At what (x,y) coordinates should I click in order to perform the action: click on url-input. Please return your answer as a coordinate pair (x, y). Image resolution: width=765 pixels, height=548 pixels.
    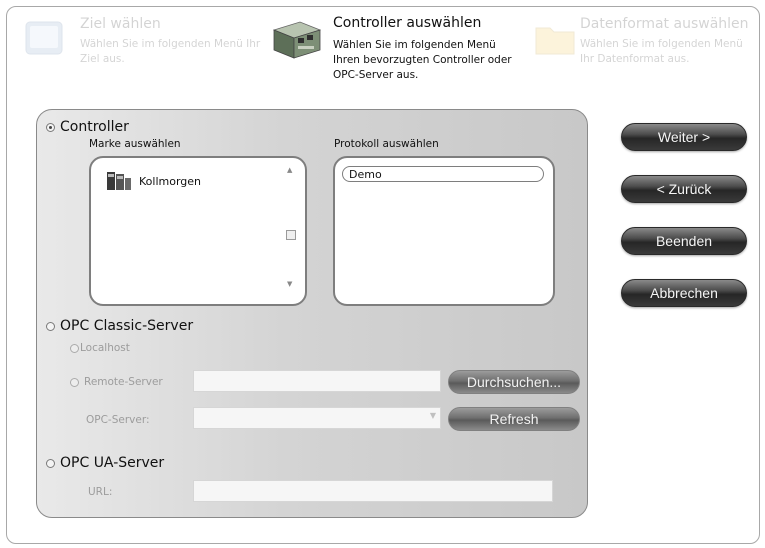
    Looking at the image, I should click on (373, 491).